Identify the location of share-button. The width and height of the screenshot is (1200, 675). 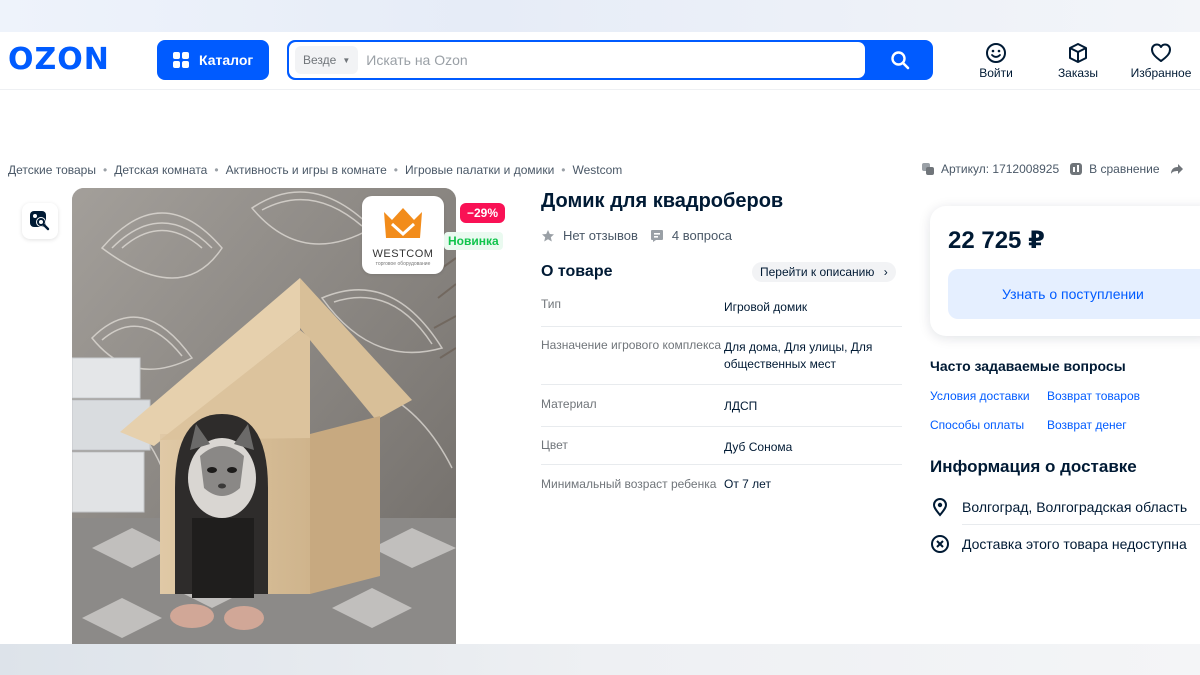
(1180, 169).